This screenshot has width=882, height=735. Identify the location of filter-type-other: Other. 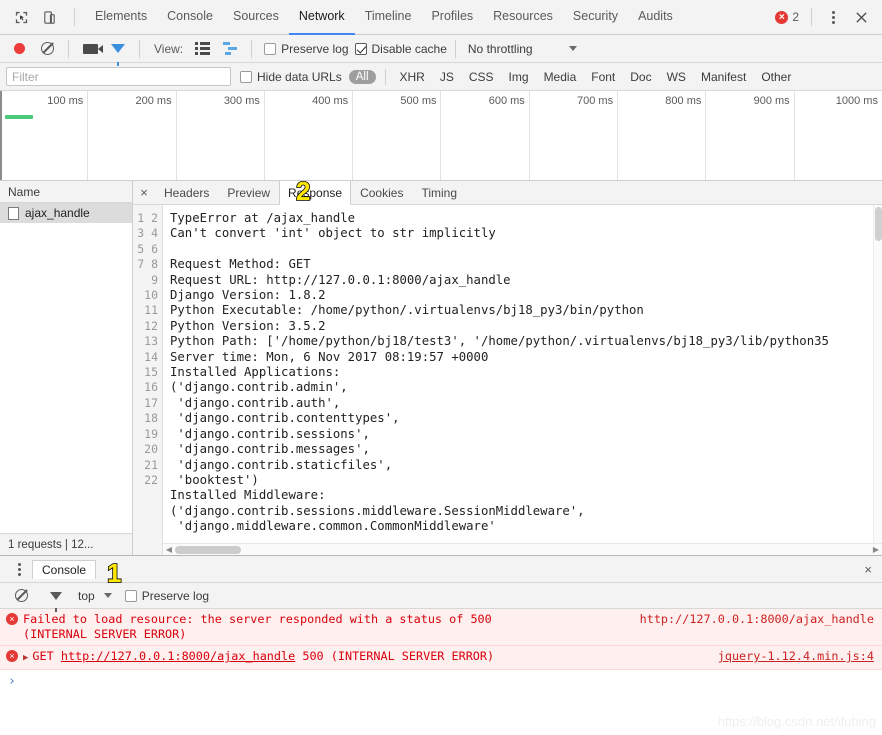
(776, 77).